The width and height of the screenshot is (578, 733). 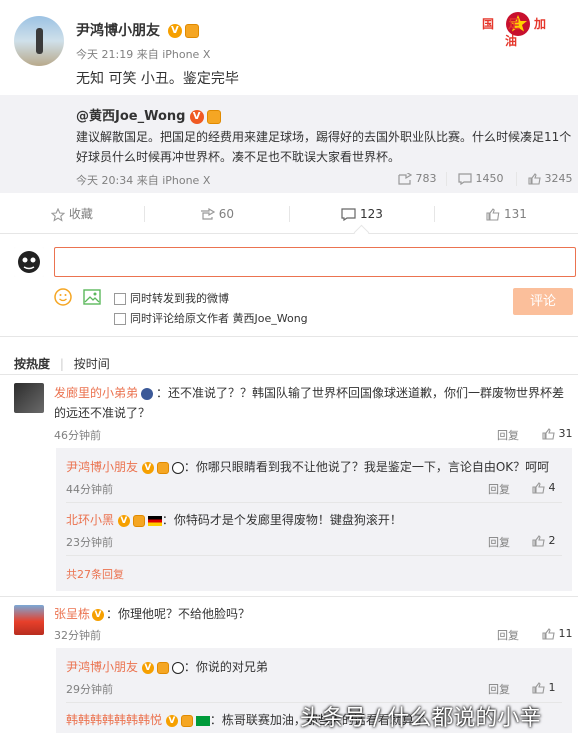 I want to click on like-button: 131, so click(x=506, y=214).